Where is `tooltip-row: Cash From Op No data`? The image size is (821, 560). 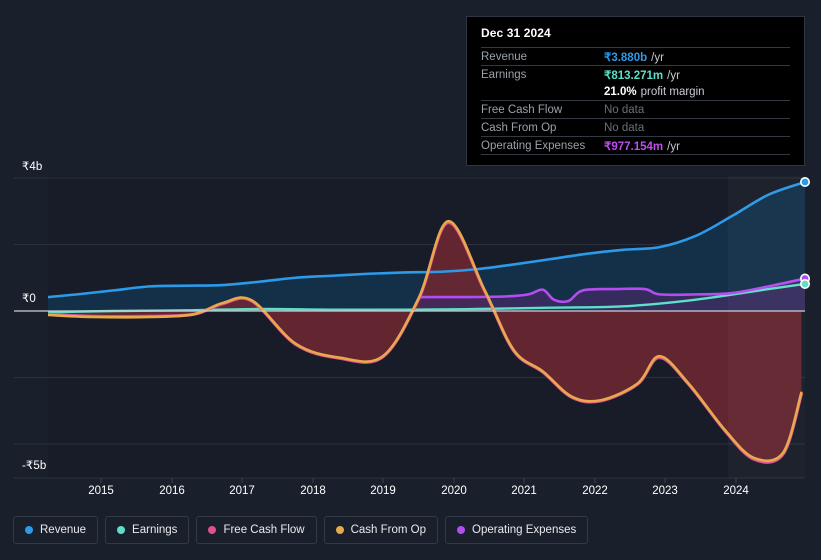 tooltip-row: Cash From Op No data is located at coordinates (635, 127).